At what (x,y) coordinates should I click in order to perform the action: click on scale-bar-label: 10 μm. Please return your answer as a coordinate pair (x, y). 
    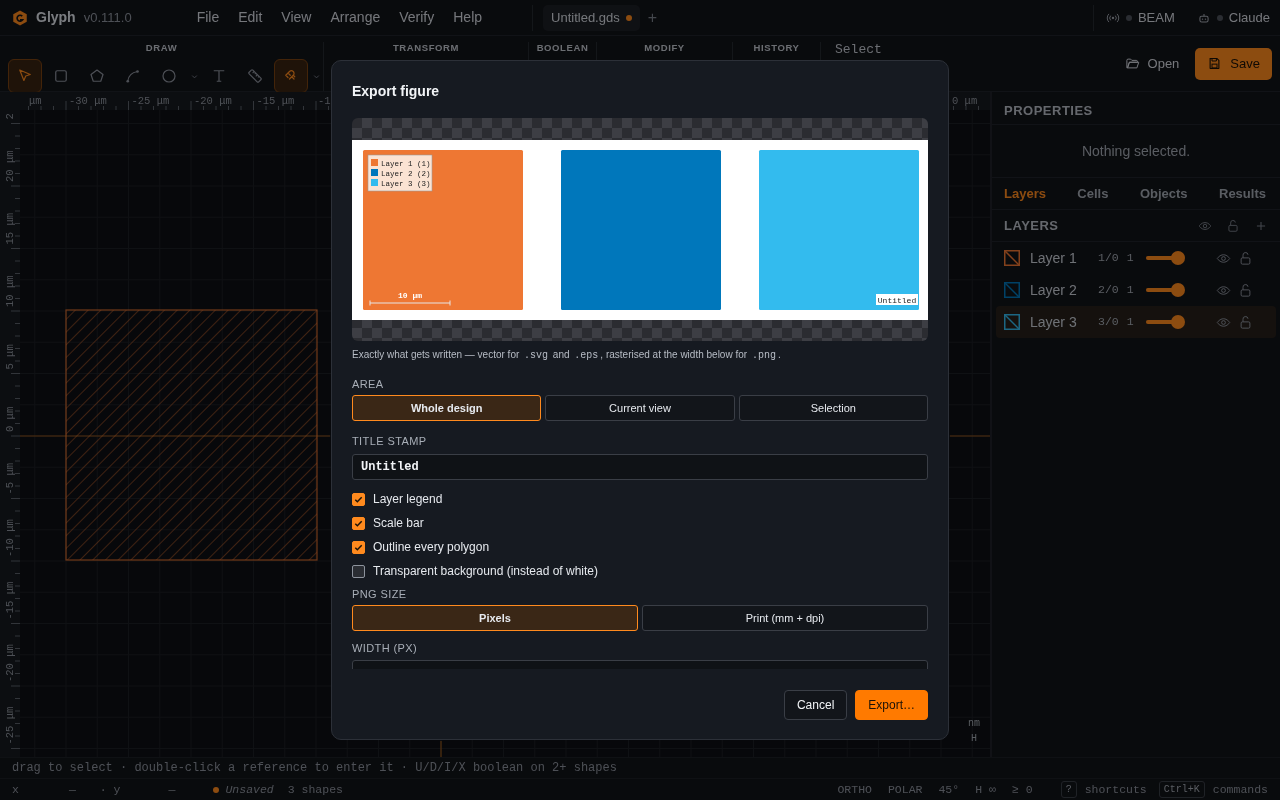
    Looking at the image, I should click on (410, 295).